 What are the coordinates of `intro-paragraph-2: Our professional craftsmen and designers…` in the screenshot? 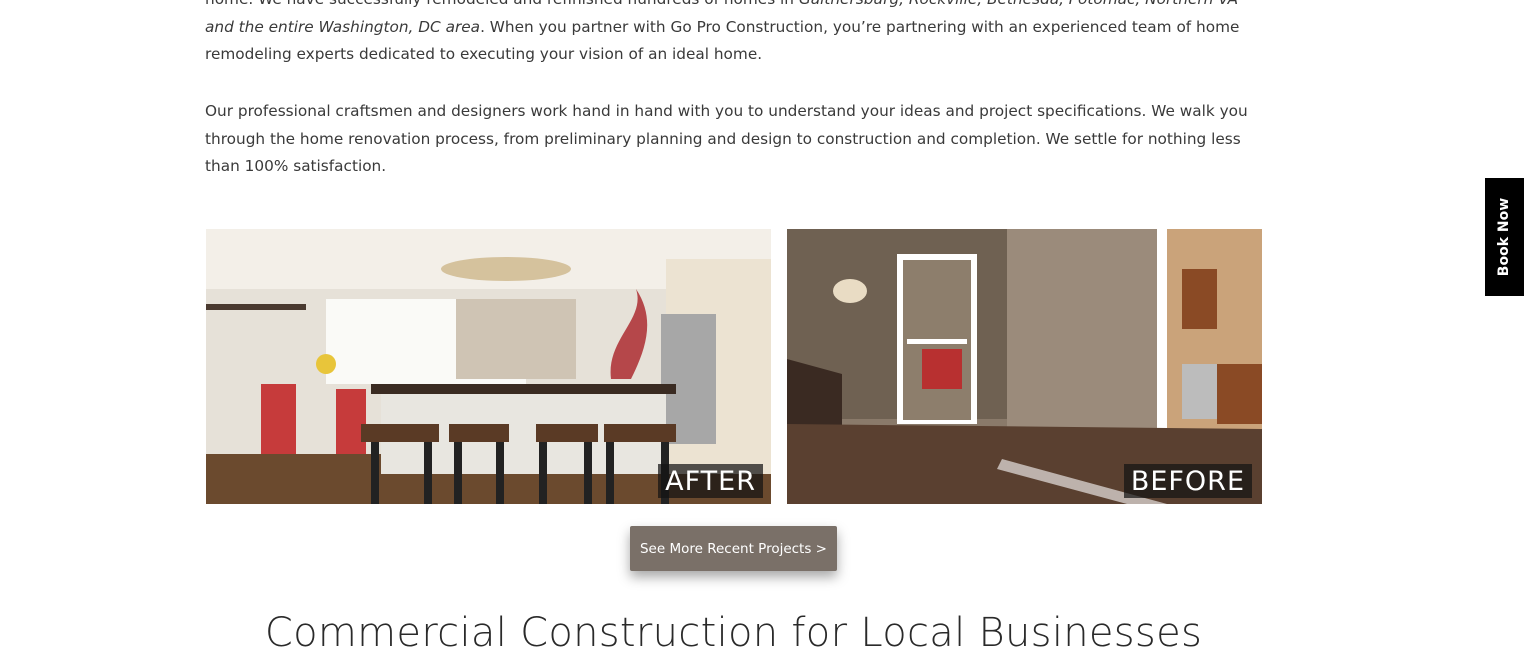 It's located at (726, 138).